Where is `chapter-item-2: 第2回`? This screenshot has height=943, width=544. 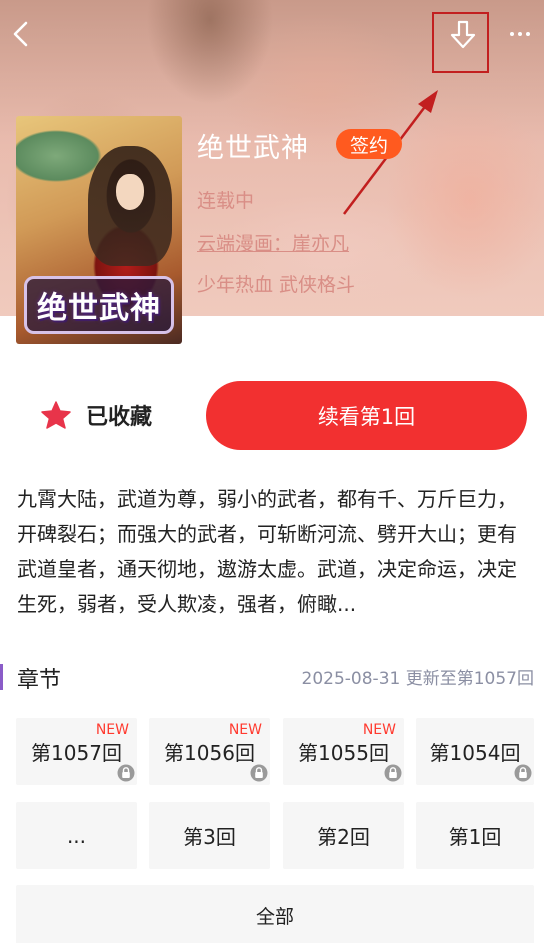 chapter-item-2: 第2回 is located at coordinates (343, 835).